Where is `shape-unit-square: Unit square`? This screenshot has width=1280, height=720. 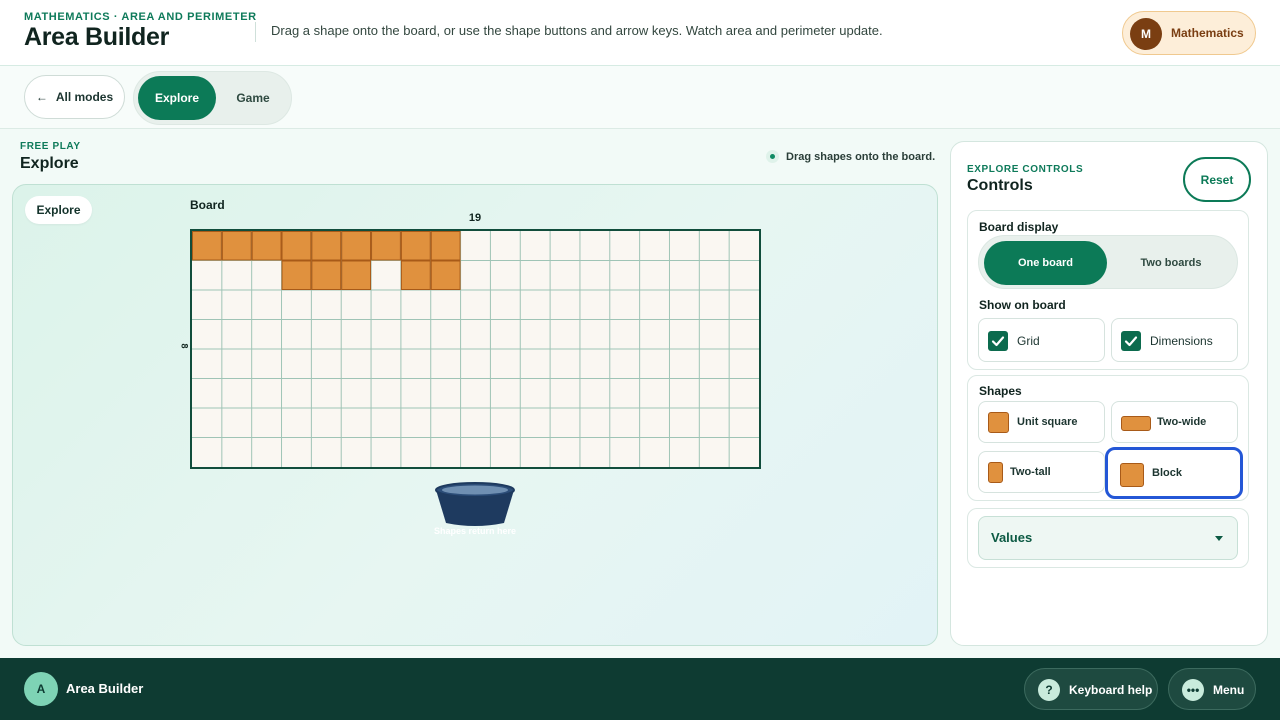 shape-unit-square: Unit square is located at coordinates (1041, 422).